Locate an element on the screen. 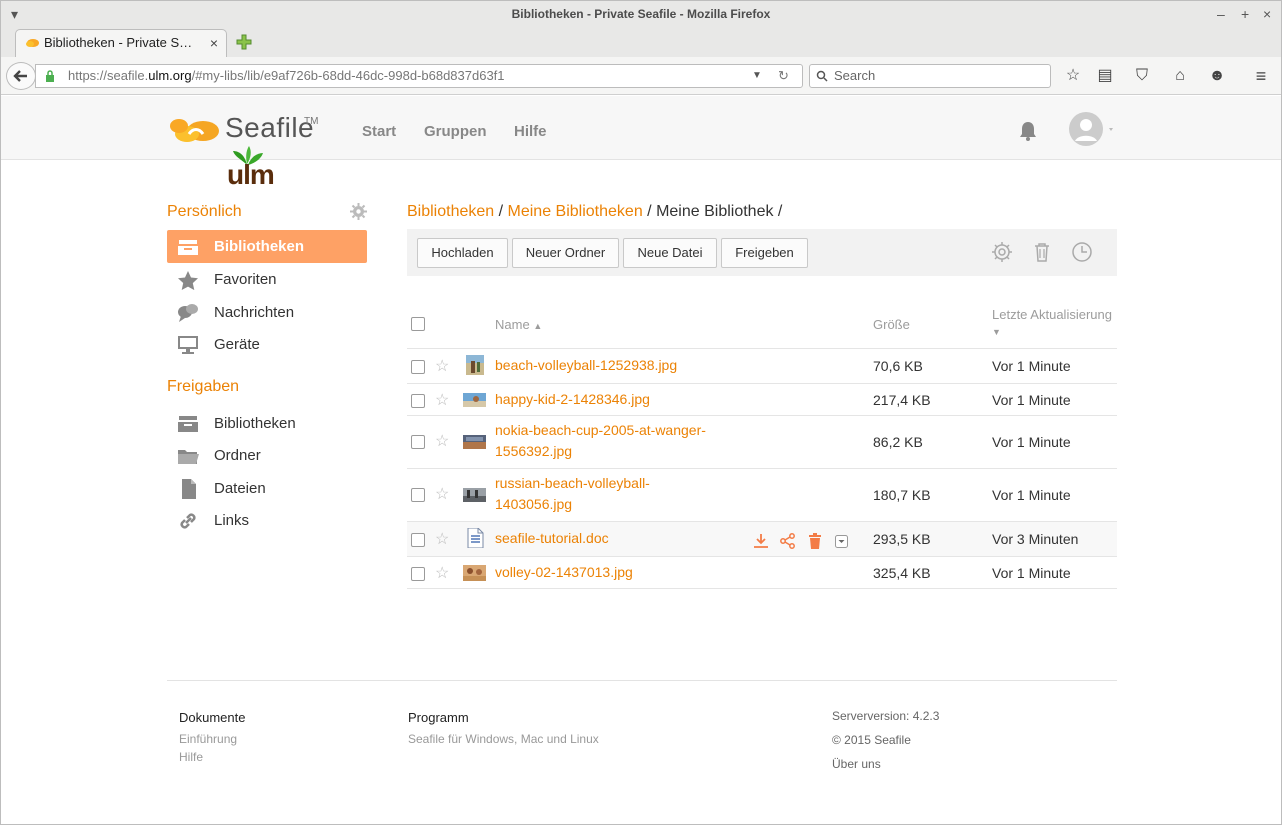 This screenshot has width=1282, height=825. library-settings-gear-icon is located at coordinates (1002, 252).